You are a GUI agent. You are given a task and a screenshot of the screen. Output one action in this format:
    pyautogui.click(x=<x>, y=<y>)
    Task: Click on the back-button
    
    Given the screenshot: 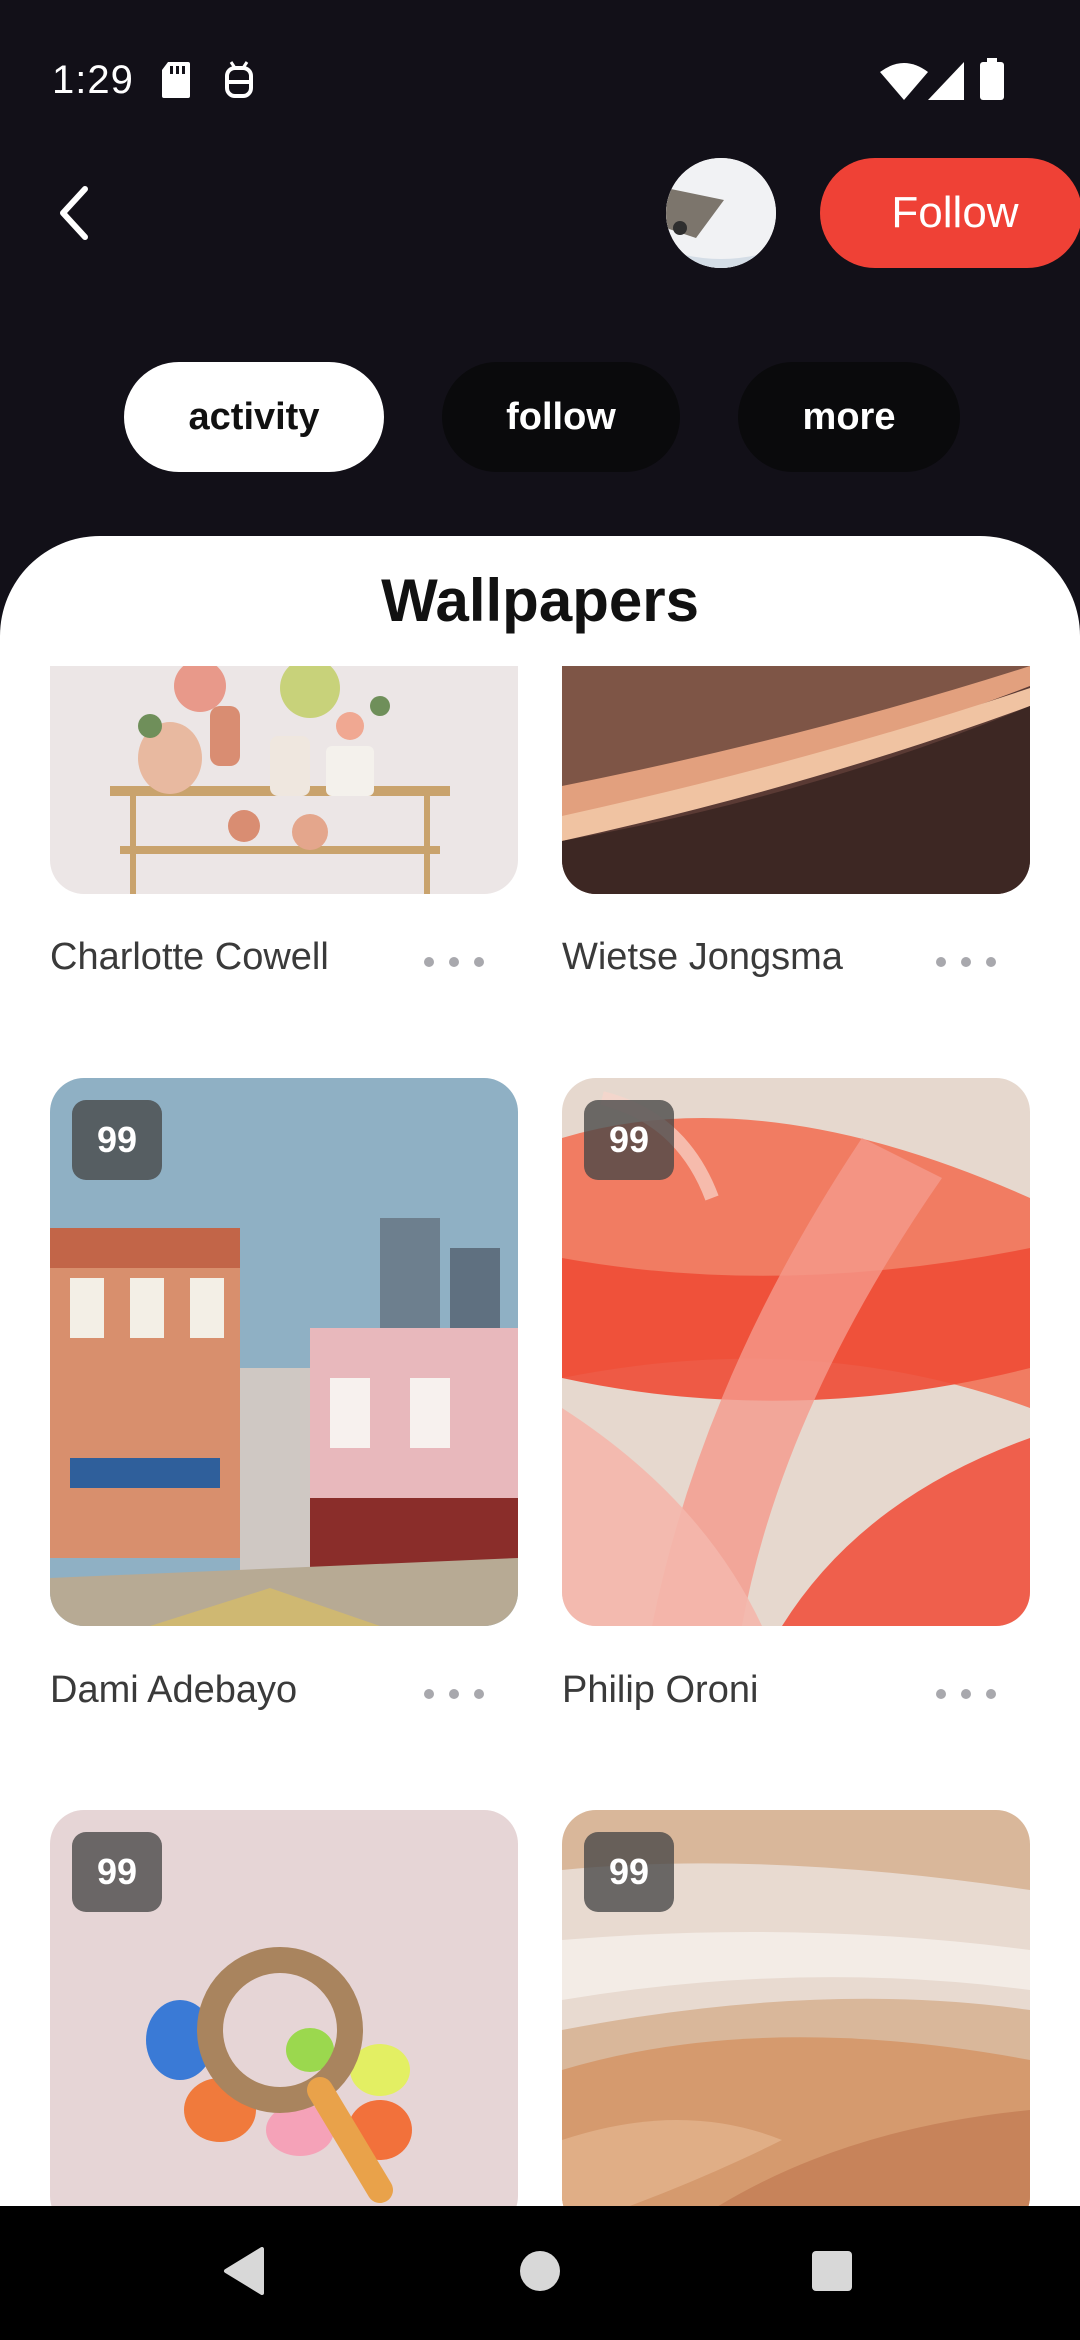 What is the action you would take?
    pyautogui.click(x=75, y=215)
    